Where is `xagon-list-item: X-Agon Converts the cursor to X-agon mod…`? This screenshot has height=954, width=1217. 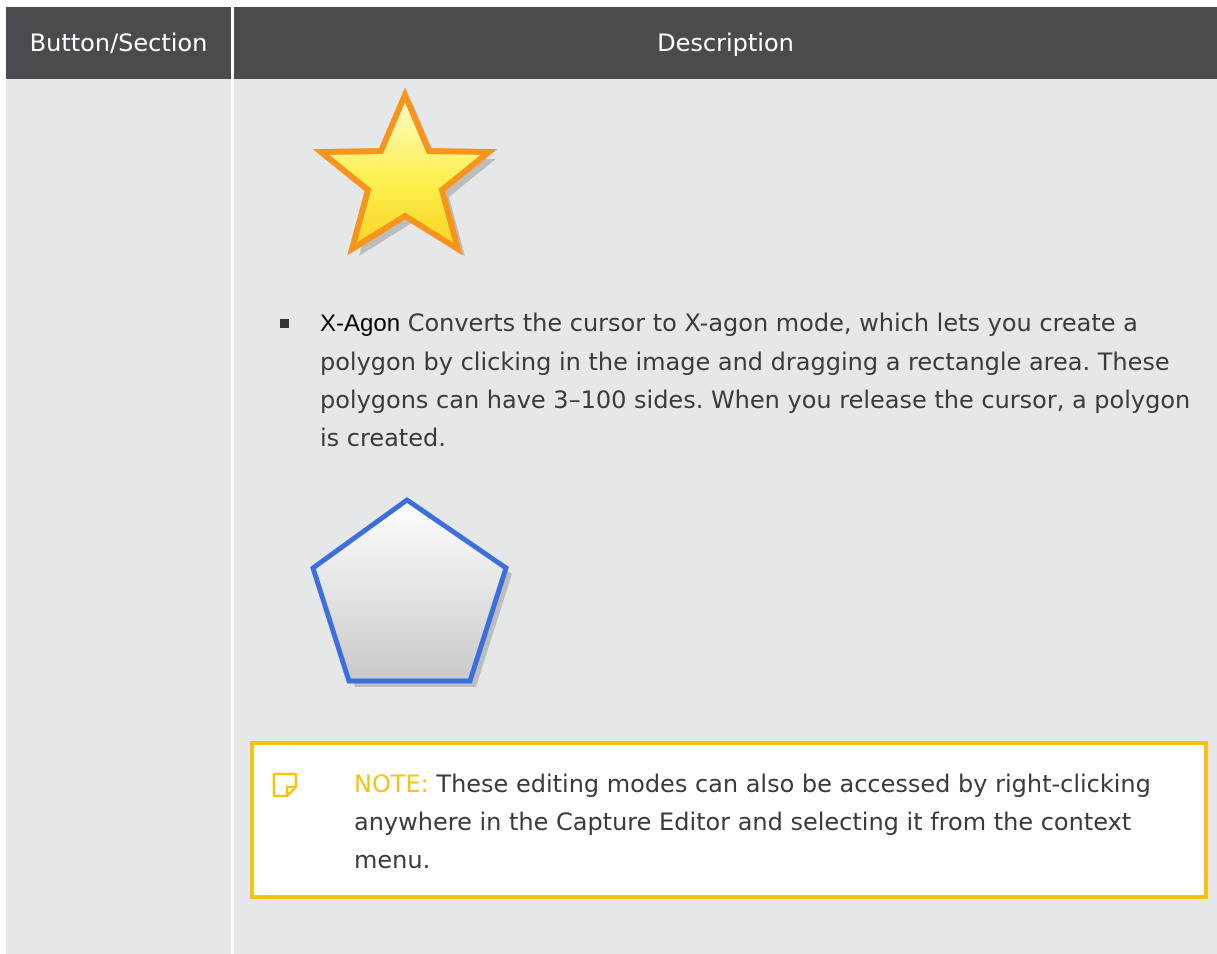 xagon-list-item: X-Agon Converts the cursor to X-agon mod… is located at coordinates (744, 380).